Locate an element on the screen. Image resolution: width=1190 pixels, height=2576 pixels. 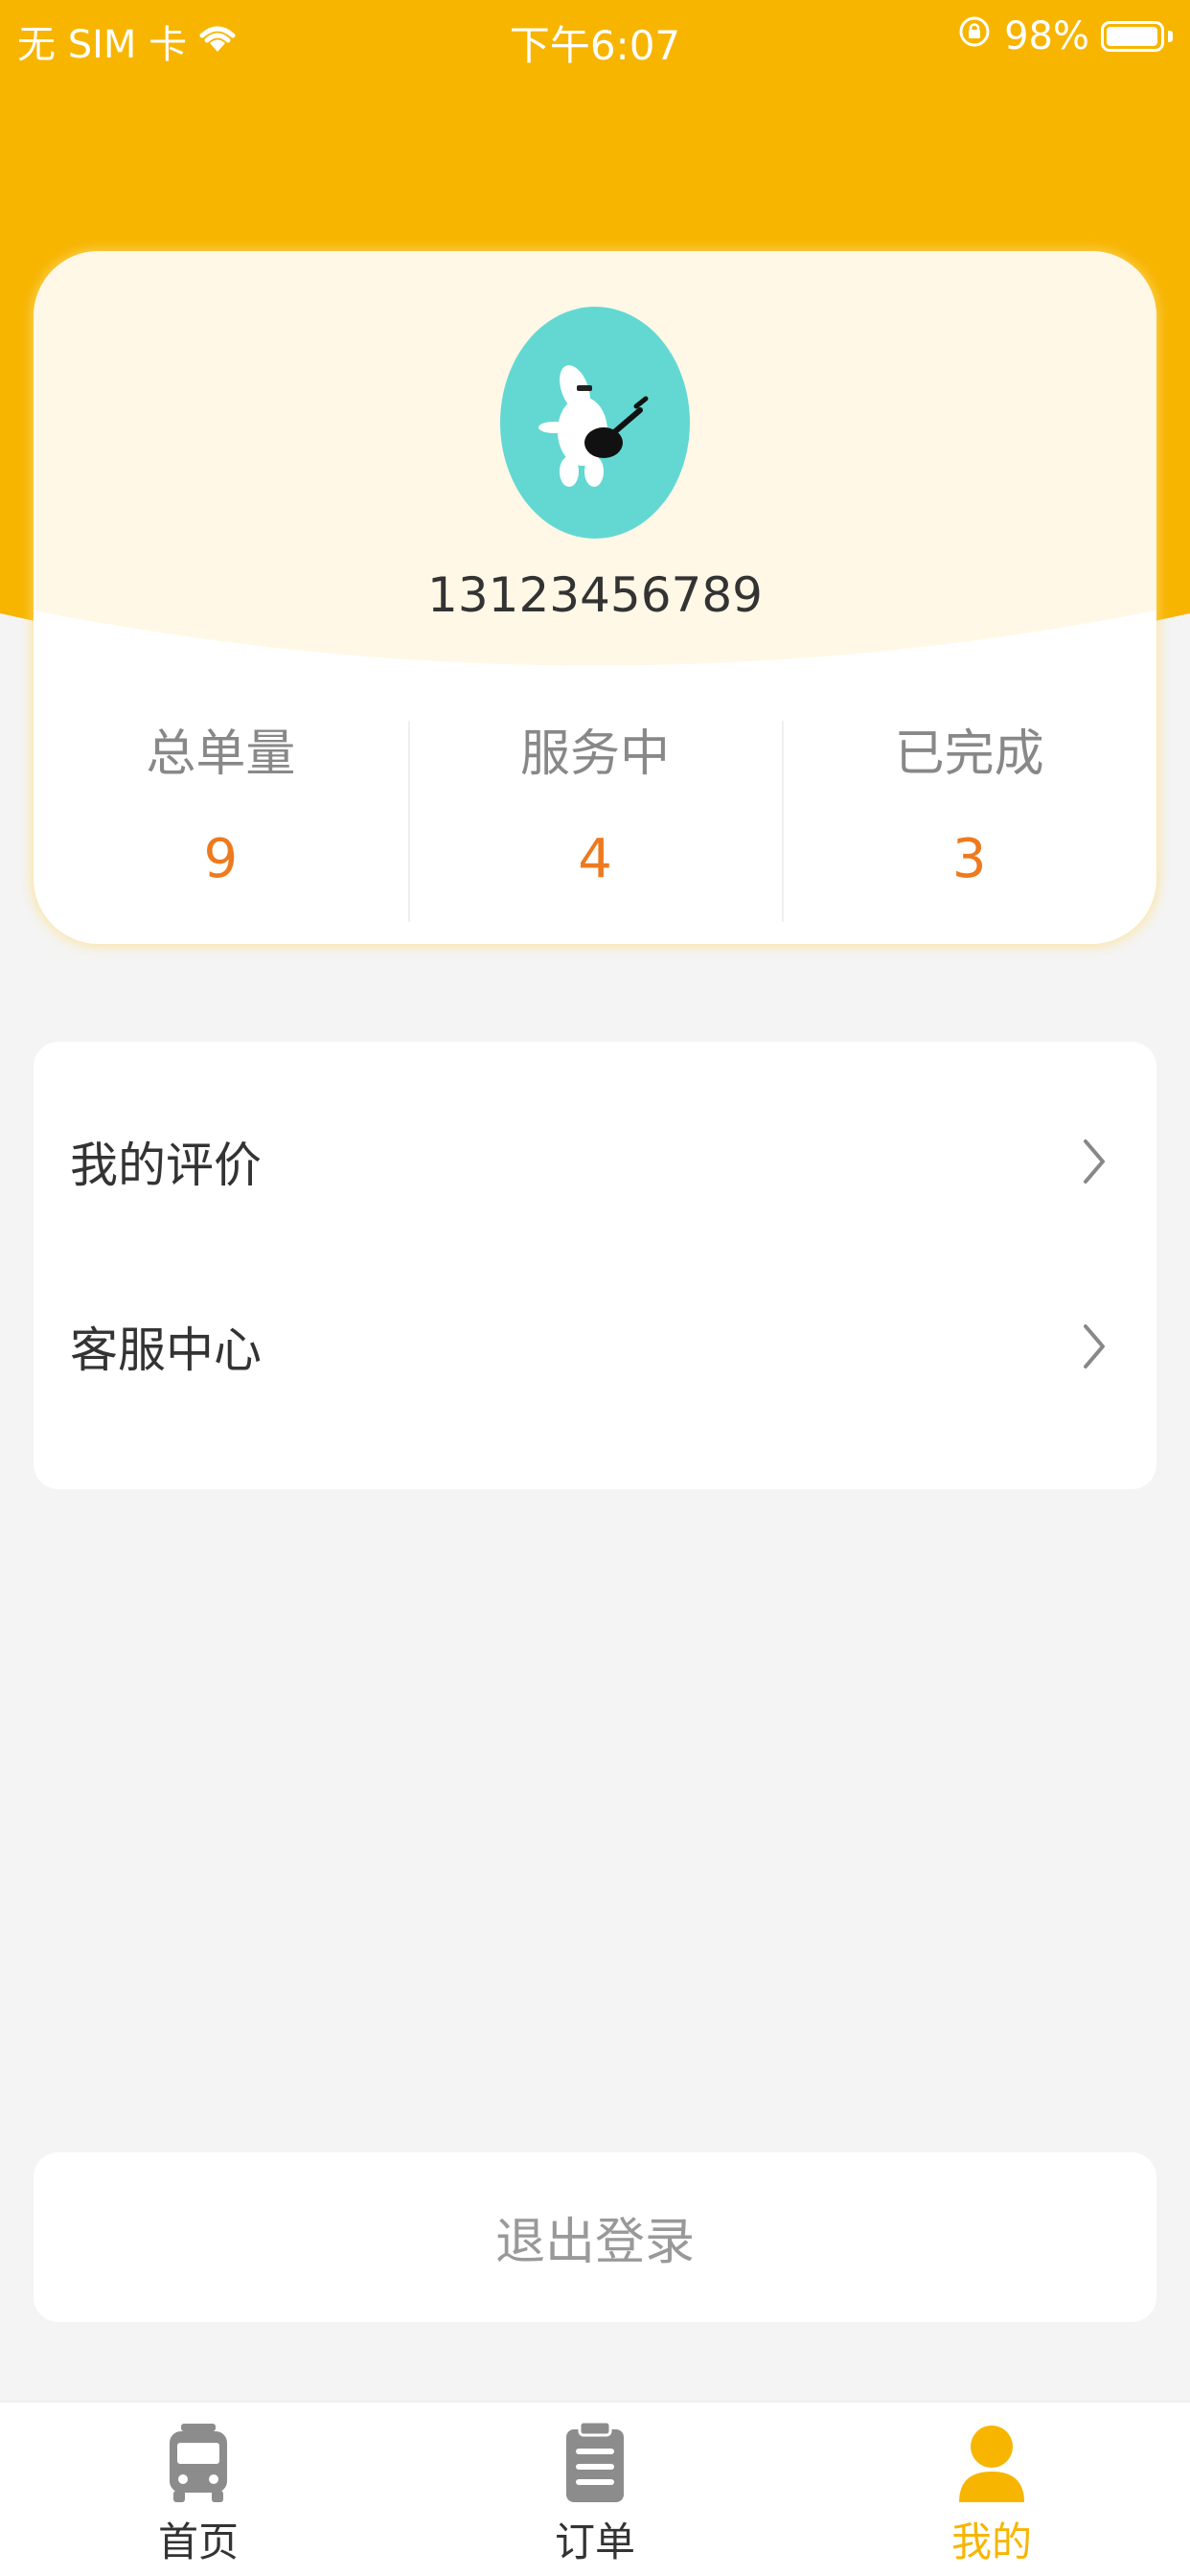
order-stats: 总单量 9 服务中 4 已完成 3 is located at coordinates (595, 821).